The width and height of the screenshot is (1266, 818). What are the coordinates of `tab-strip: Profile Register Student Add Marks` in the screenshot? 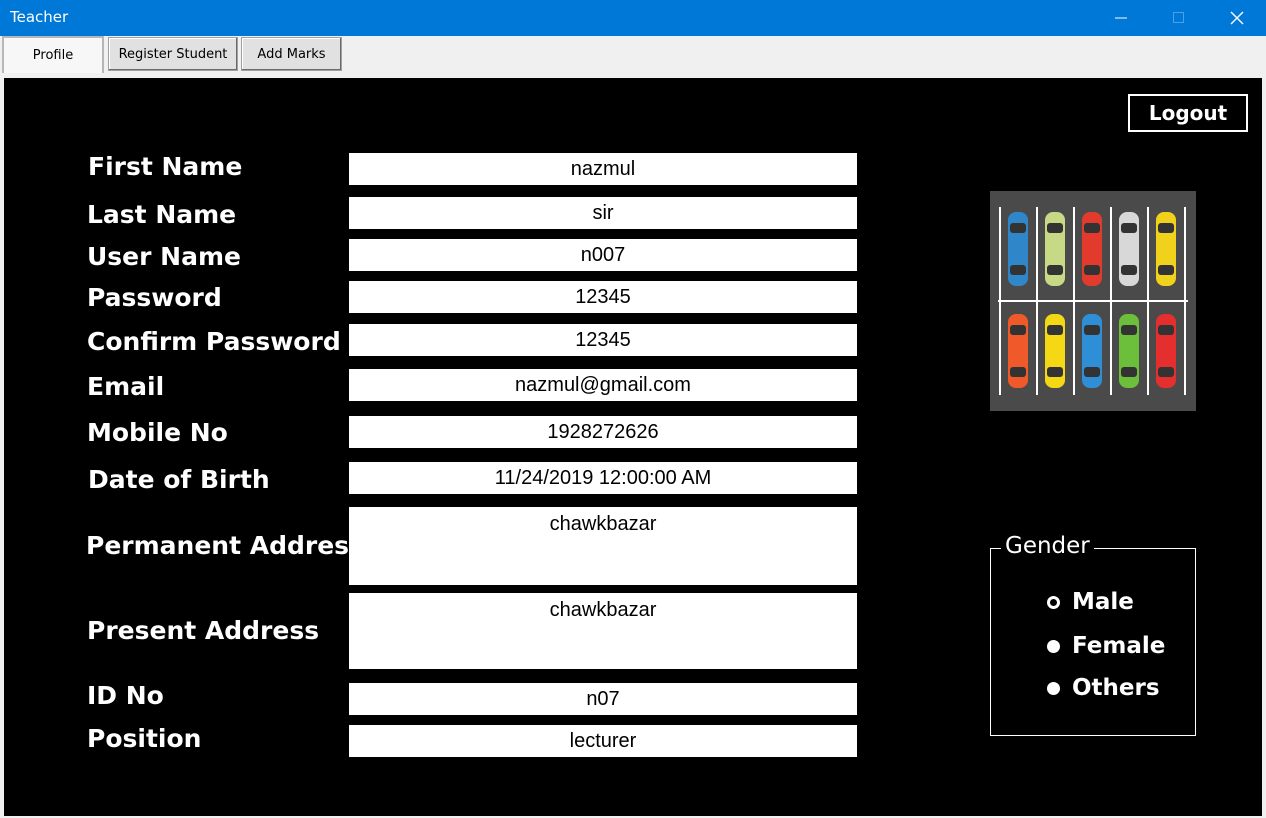 It's located at (633, 57).